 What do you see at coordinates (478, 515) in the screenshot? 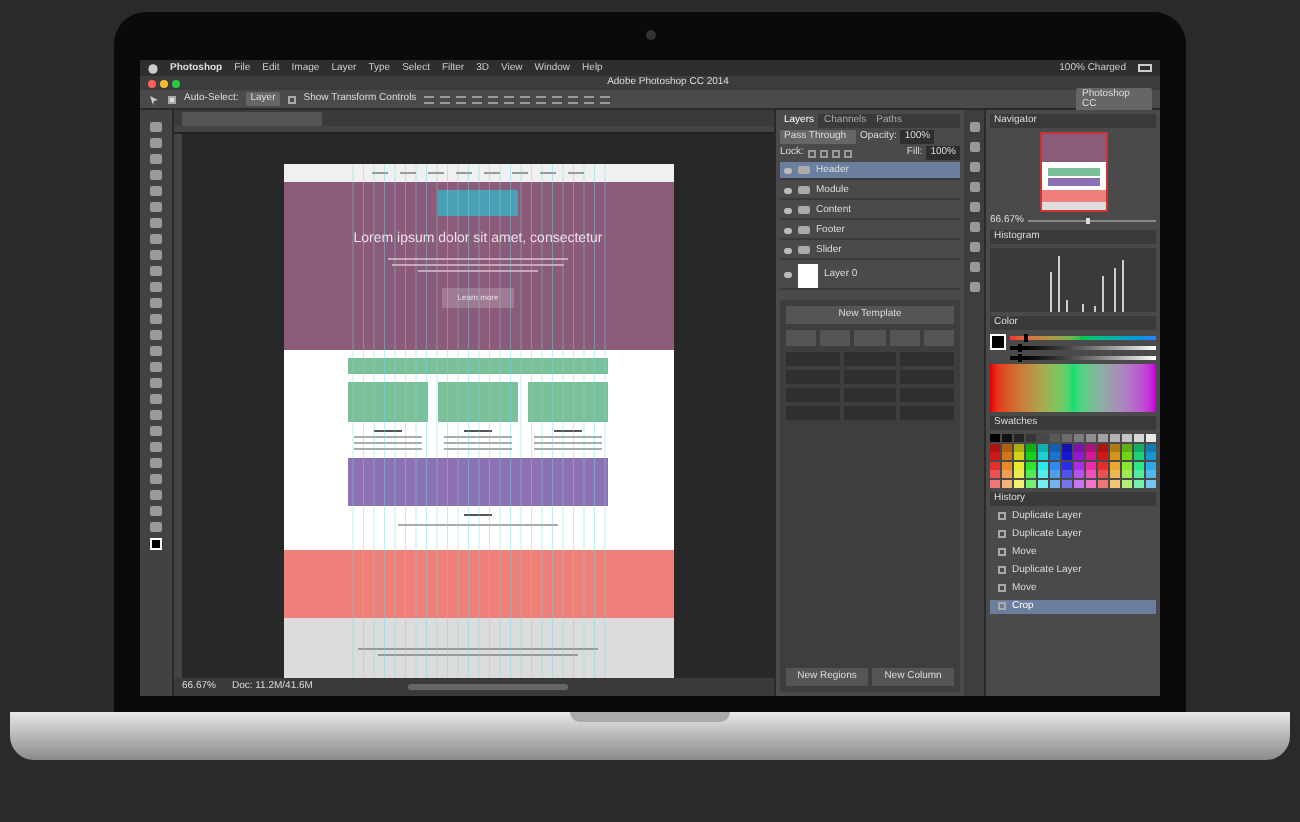
I see `section-heading-line` at bounding box center [478, 515].